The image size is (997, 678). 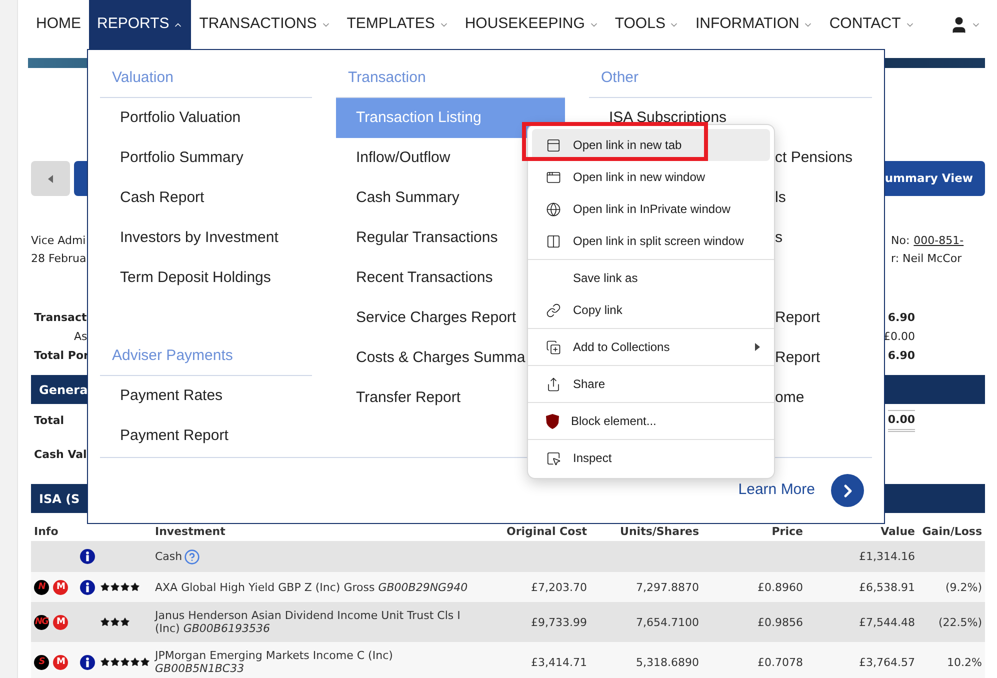 What do you see at coordinates (274, 662) in the screenshot?
I see `investment-name: JPMorgan Emerging Markets Income C (Inc) GB00B5N1BC33` at bounding box center [274, 662].